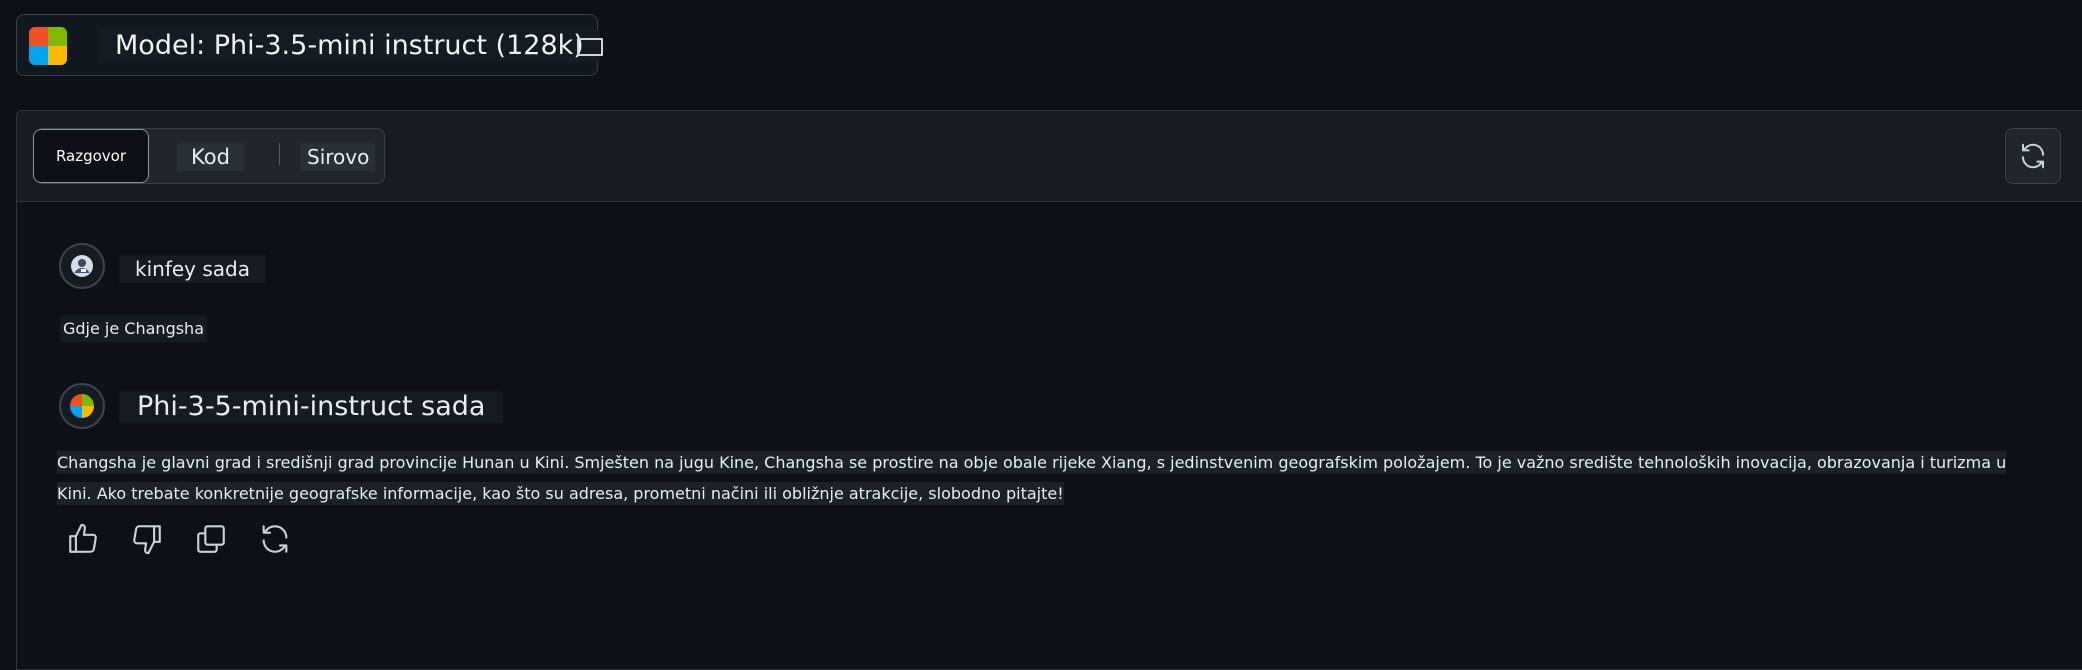 This screenshot has height=670, width=2082. I want to click on copy-icon, so click(211, 539).